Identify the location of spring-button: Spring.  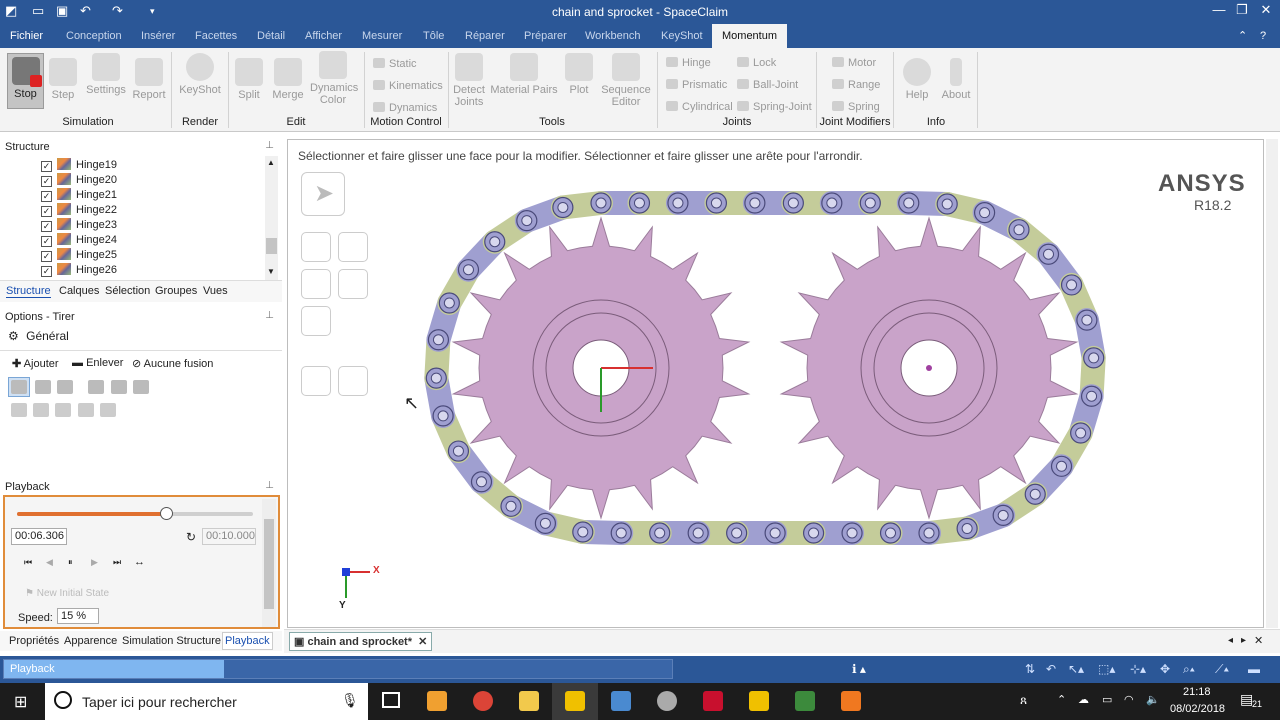
(856, 107).